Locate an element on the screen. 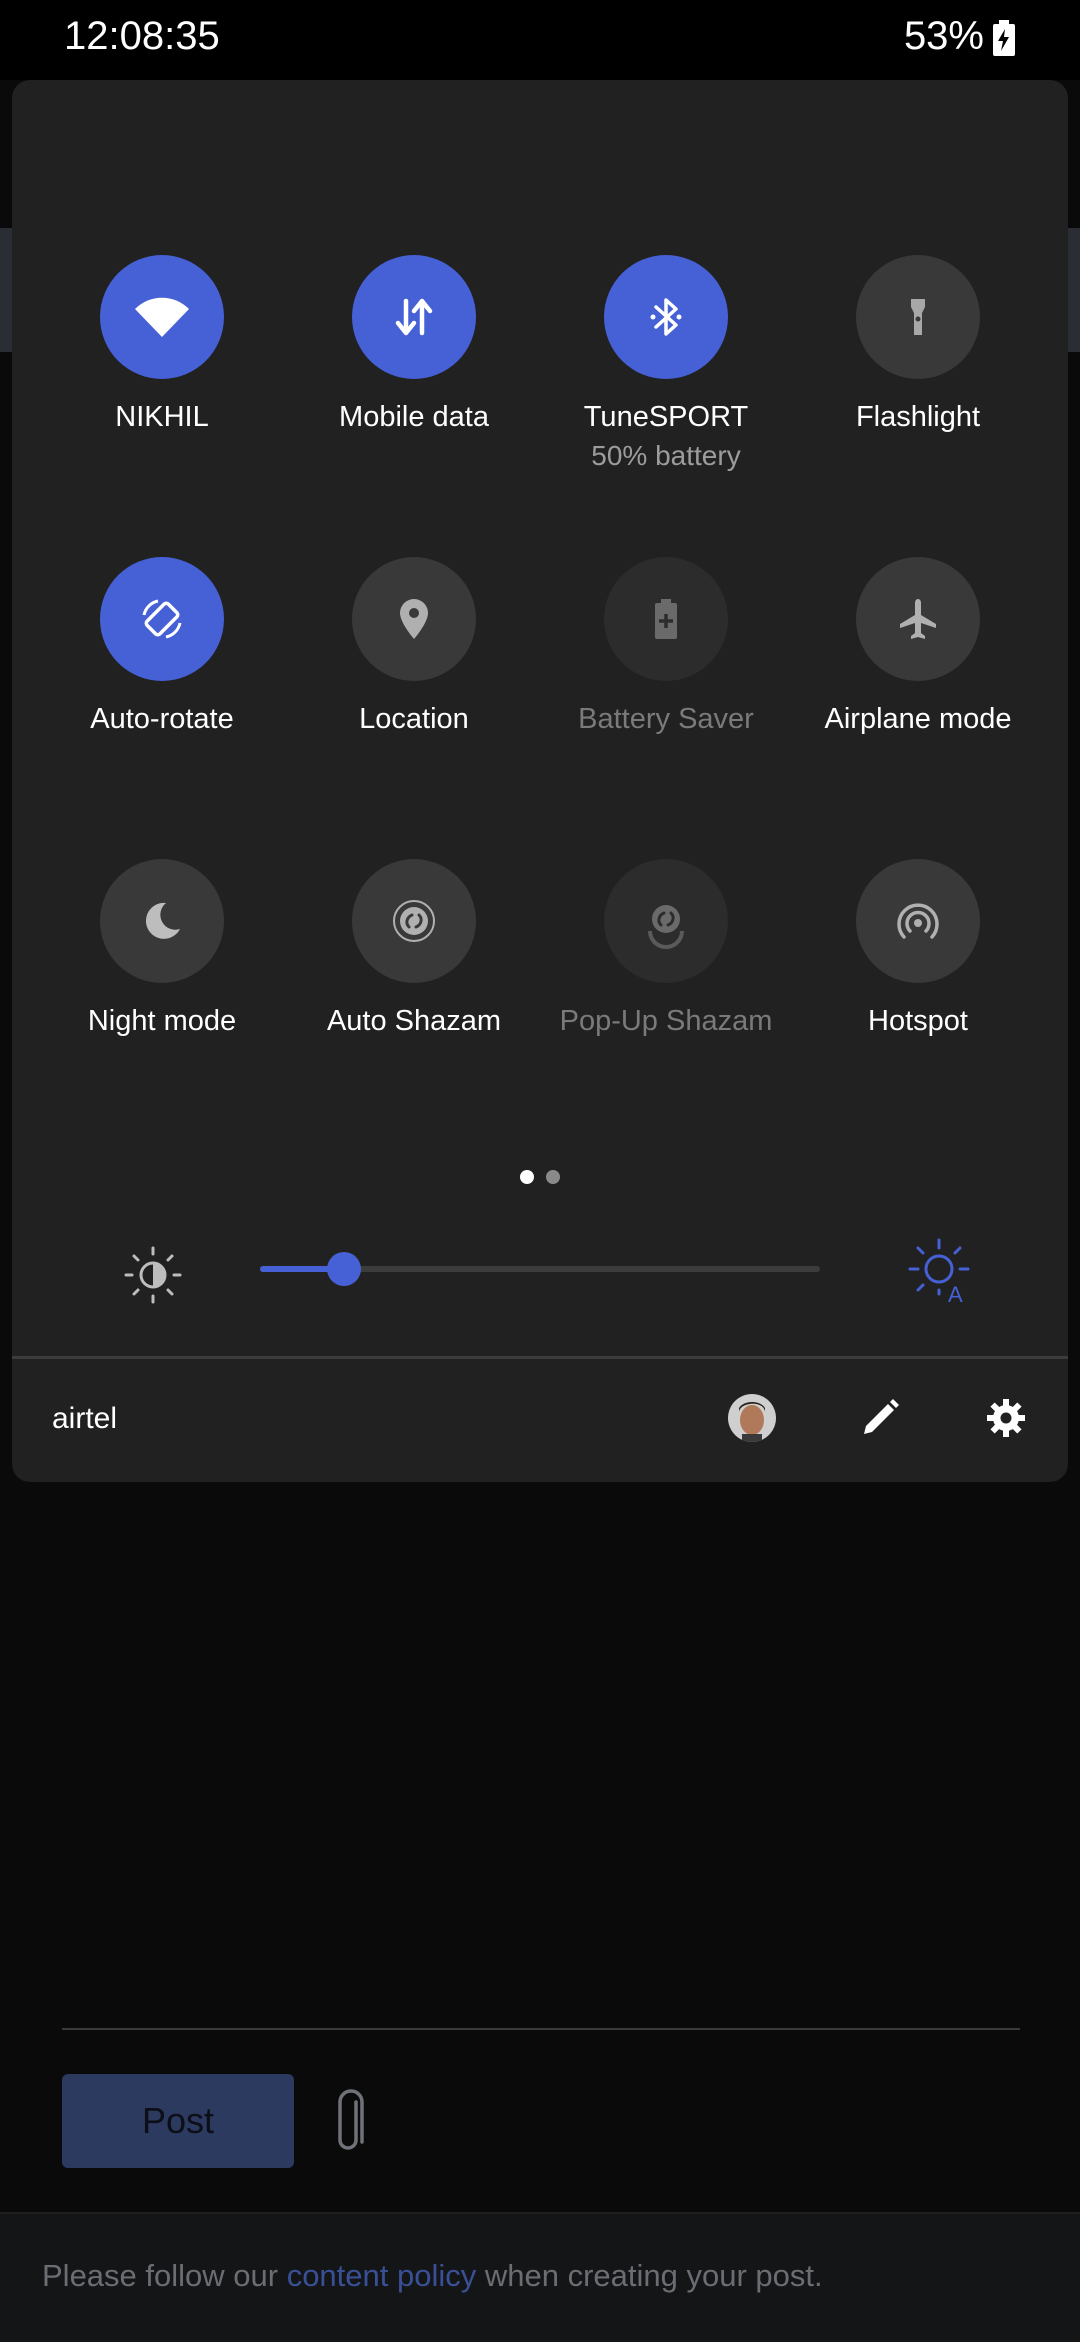 The height and width of the screenshot is (2342, 1080). tile-location-button is located at coordinates (414, 619).